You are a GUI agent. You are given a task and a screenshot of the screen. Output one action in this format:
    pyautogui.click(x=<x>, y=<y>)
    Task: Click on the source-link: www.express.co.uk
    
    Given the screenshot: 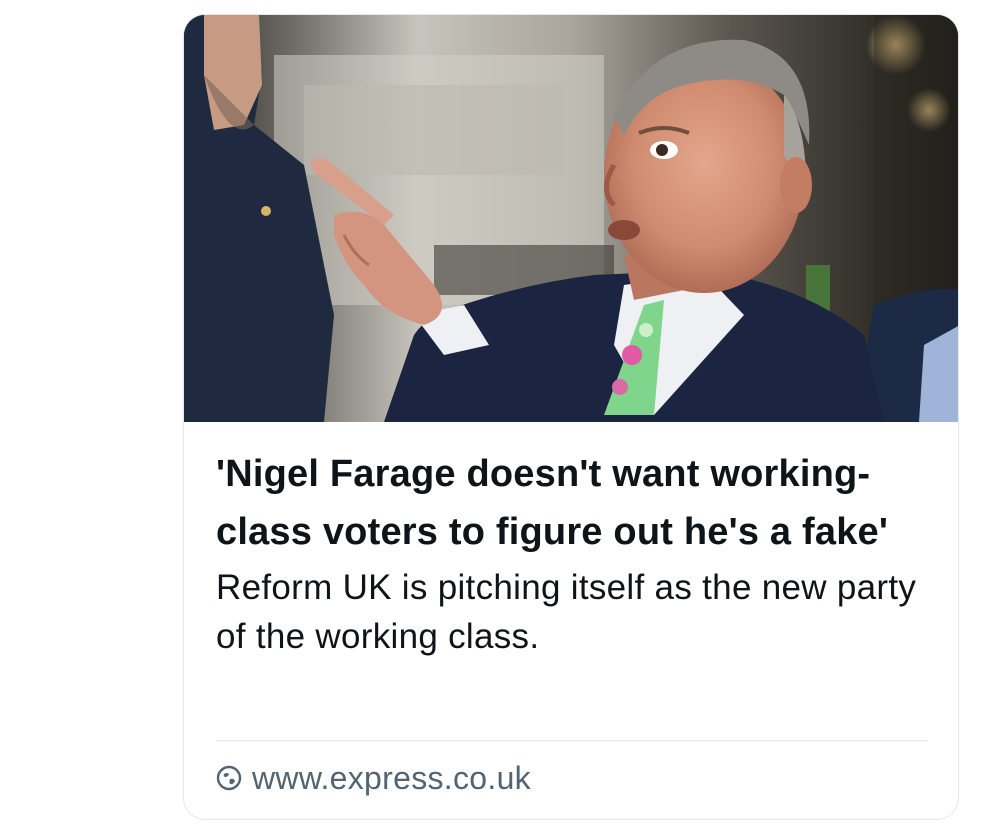 What is the action you would take?
    pyautogui.click(x=373, y=778)
    